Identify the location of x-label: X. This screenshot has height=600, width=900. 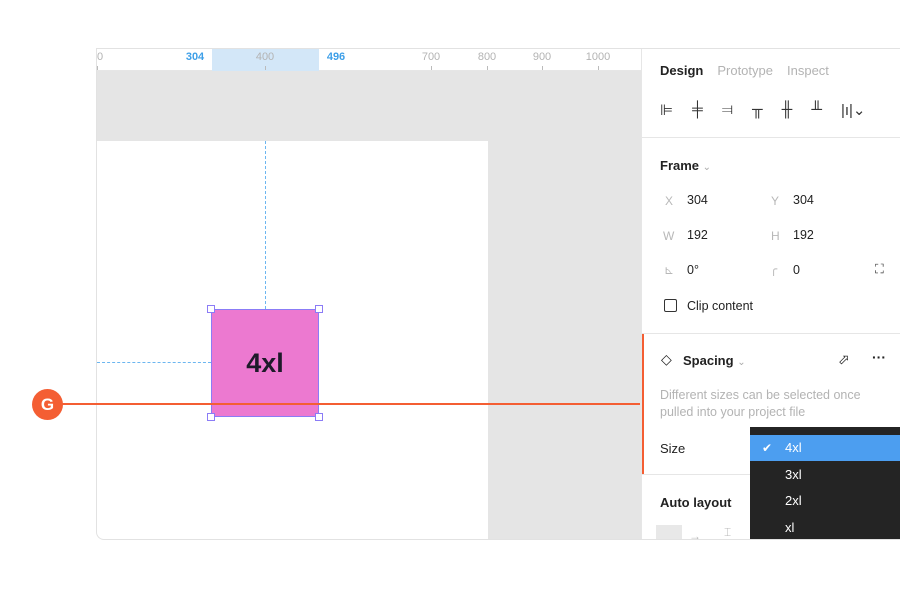
(669, 201).